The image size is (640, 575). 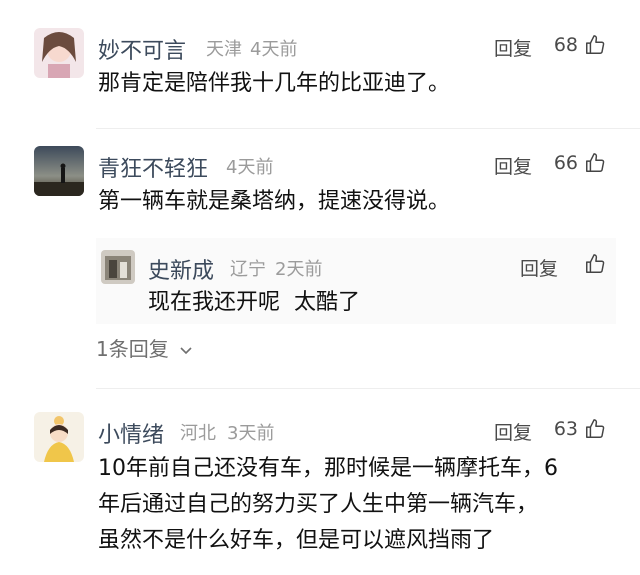 I want to click on username: 小情绪, so click(x=131, y=433).